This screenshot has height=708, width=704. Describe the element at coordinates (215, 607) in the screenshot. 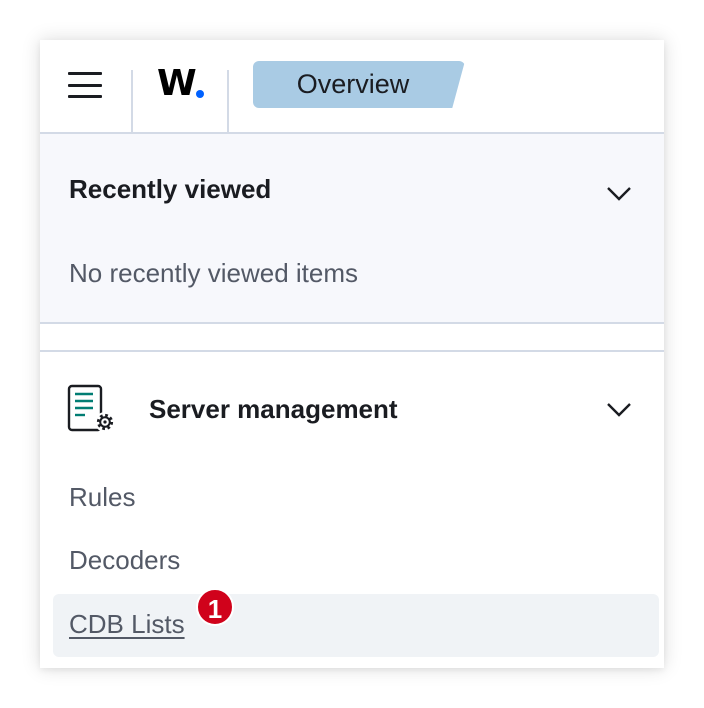

I see `annotation-badge: 1` at that location.